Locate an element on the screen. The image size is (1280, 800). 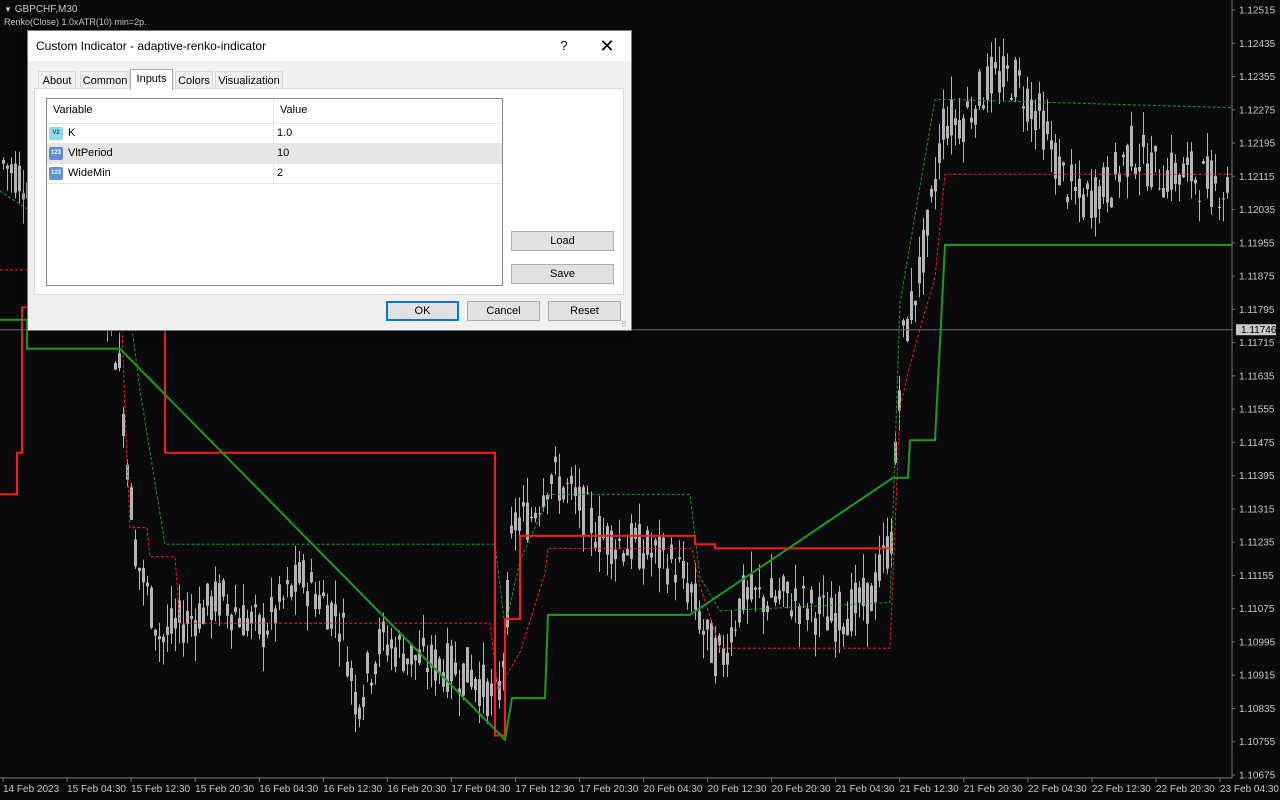
tab-inputs: Inputs is located at coordinates (151, 79).